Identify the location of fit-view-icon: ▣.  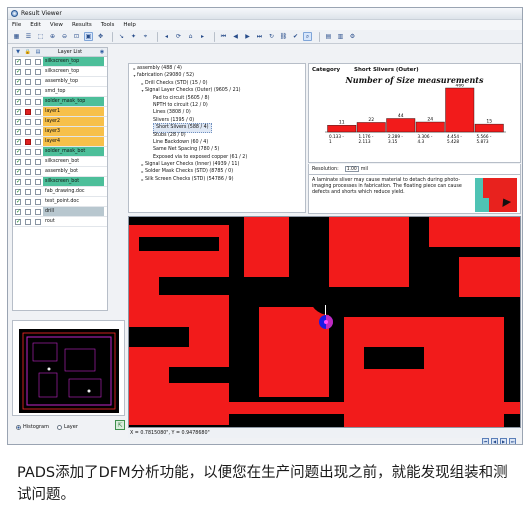
(88, 36).